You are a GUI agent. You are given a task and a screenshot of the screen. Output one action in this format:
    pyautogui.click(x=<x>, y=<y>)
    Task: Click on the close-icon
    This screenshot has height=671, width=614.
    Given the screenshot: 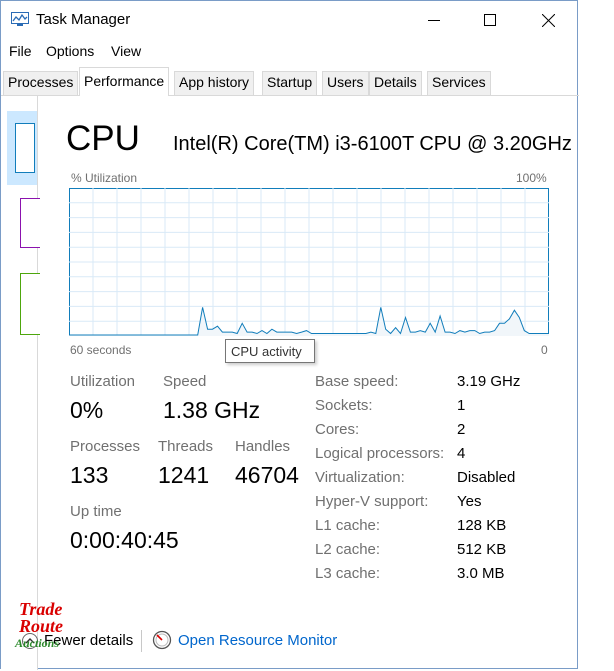 What is the action you would take?
    pyautogui.click(x=548, y=20)
    